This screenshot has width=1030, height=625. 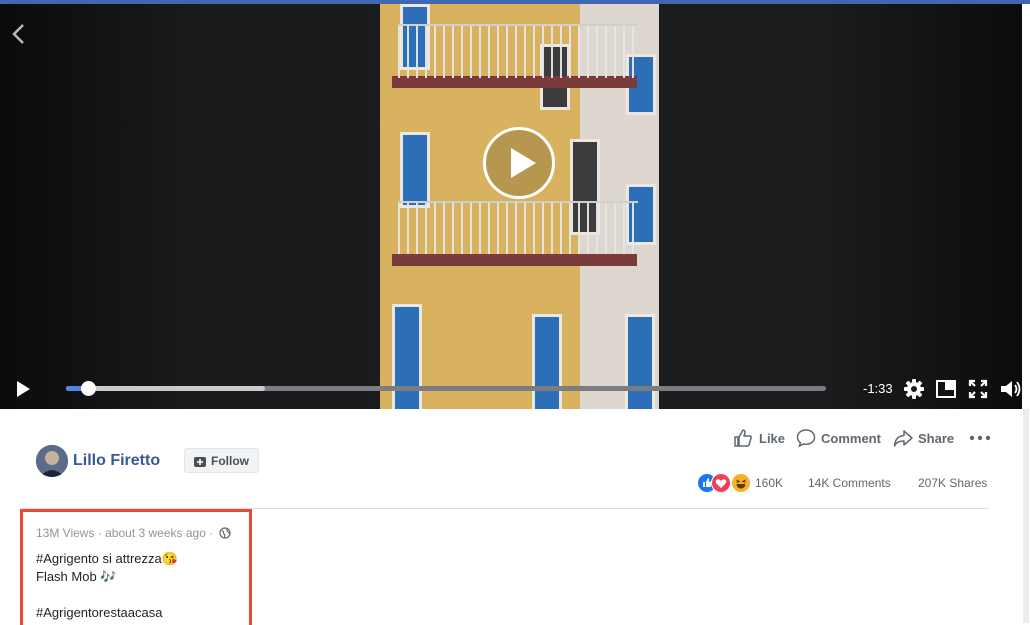 I want to click on share-button: Share, so click(x=925, y=439).